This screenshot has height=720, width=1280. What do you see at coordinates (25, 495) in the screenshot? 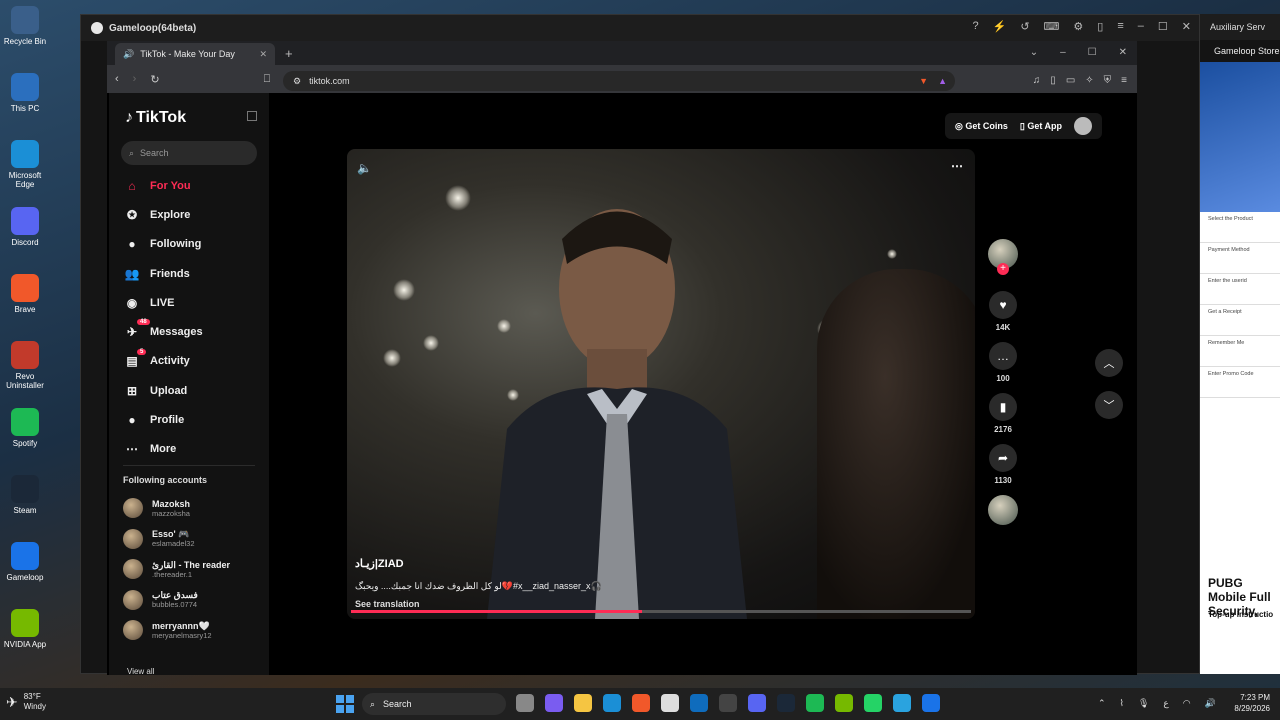
I see `desktop-icon: Steam` at bounding box center [25, 495].